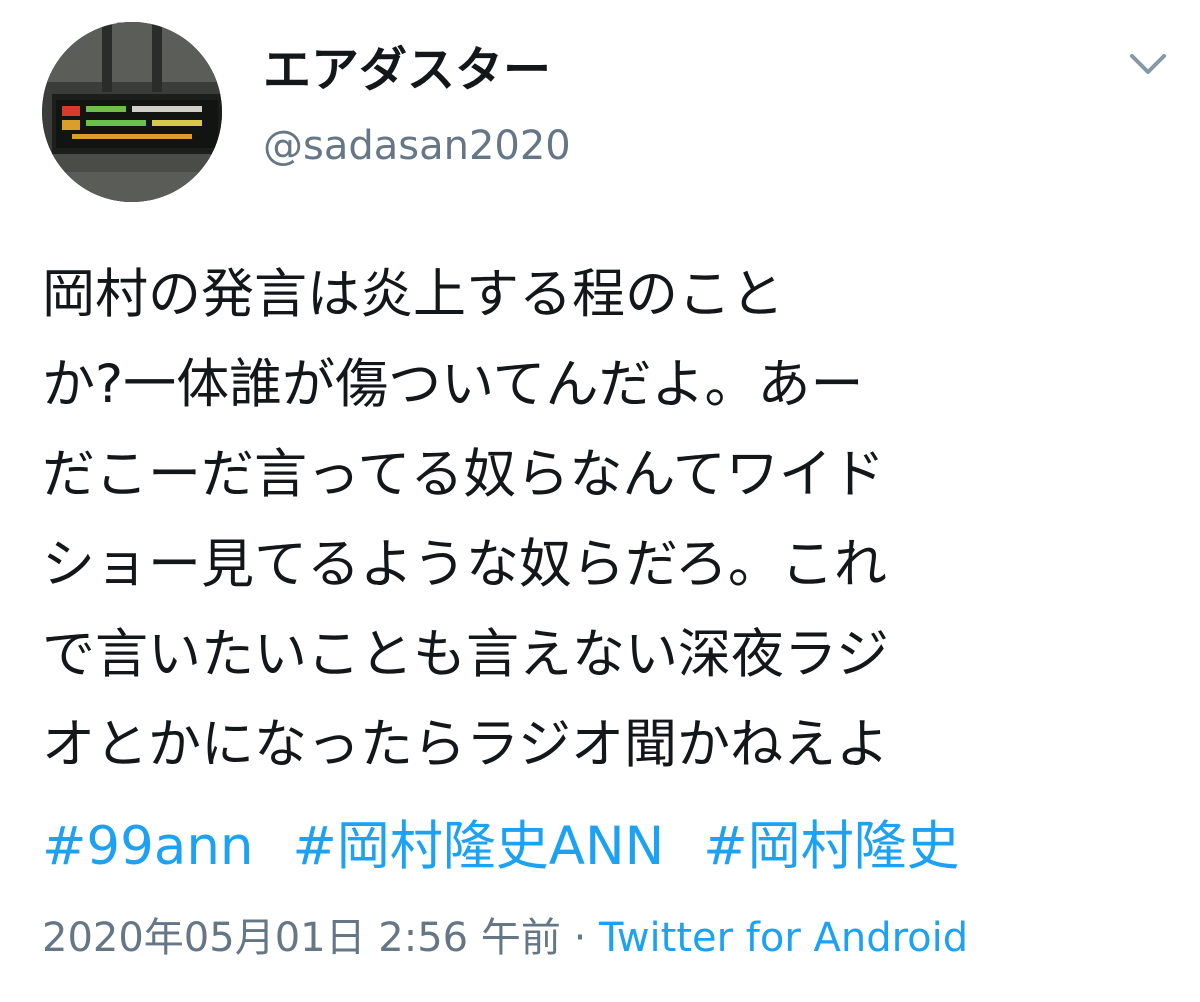 This screenshot has width=1200, height=1002. I want to click on chevron-down-icon, so click(1148, 64).